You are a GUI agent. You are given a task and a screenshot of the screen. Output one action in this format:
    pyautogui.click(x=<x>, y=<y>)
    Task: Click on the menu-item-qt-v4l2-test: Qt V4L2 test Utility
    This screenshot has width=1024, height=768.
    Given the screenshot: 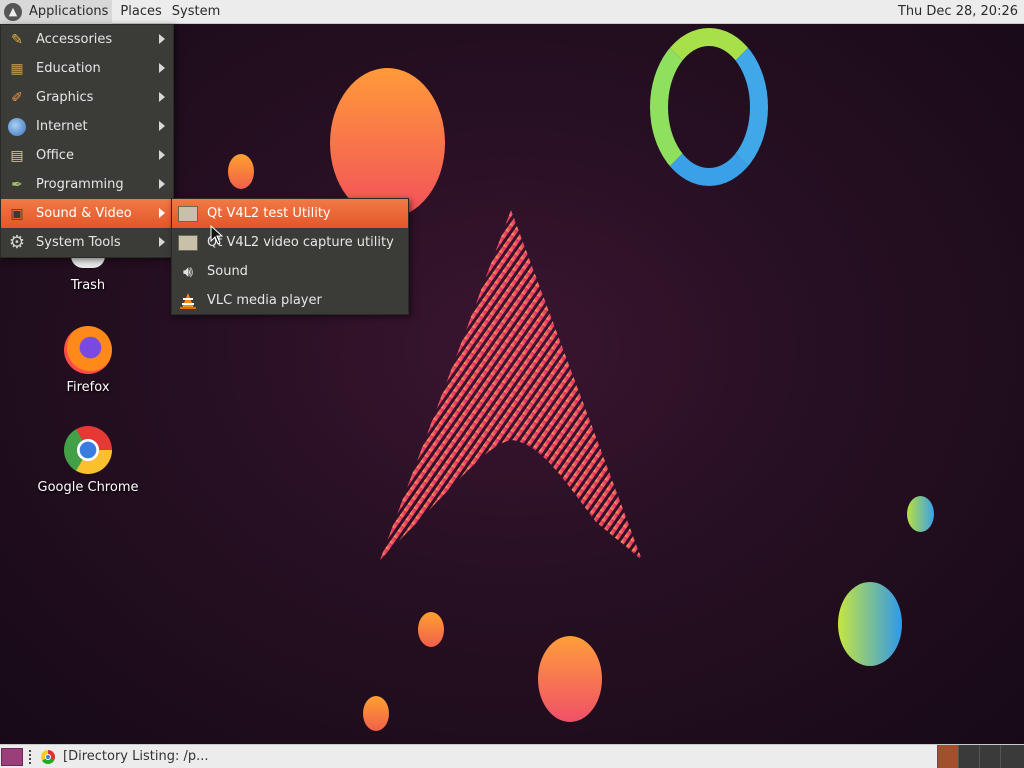 What is the action you would take?
    pyautogui.click(x=290, y=213)
    